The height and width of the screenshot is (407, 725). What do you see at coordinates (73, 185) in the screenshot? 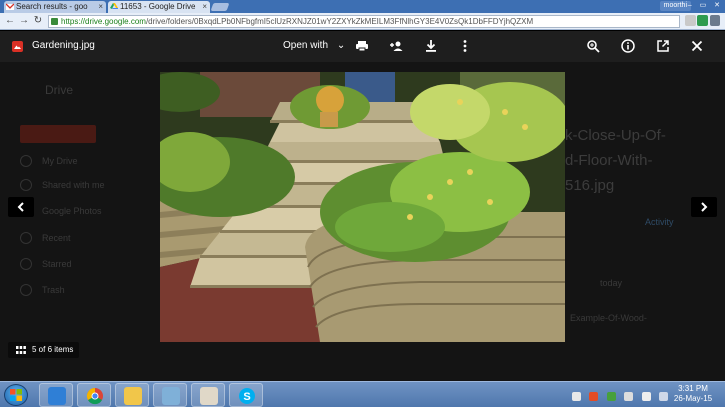
I see `sidebar-item-shared: Shared with me` at bounding box center [73, 185].